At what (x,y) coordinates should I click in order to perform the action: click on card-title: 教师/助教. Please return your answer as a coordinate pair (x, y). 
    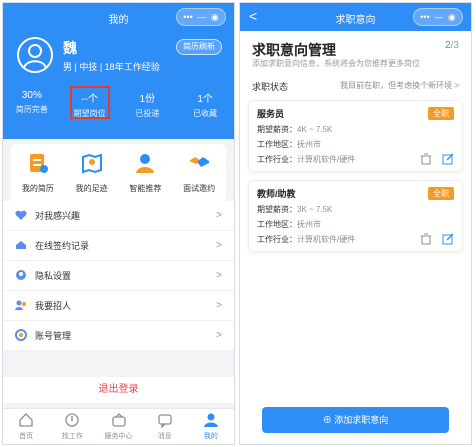
    Looking at the image, I should click on (276, 194).